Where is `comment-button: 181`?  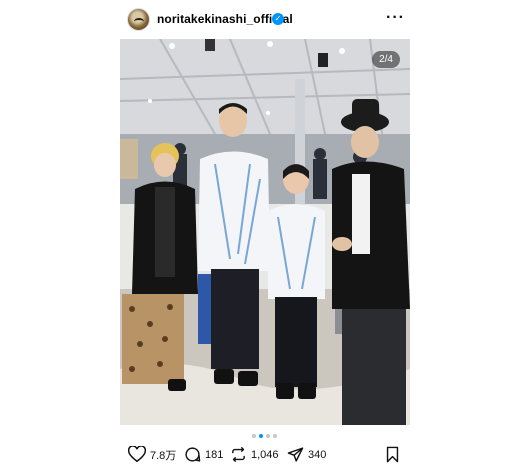 comment-button: 181 is located at coordinates (203, 454).